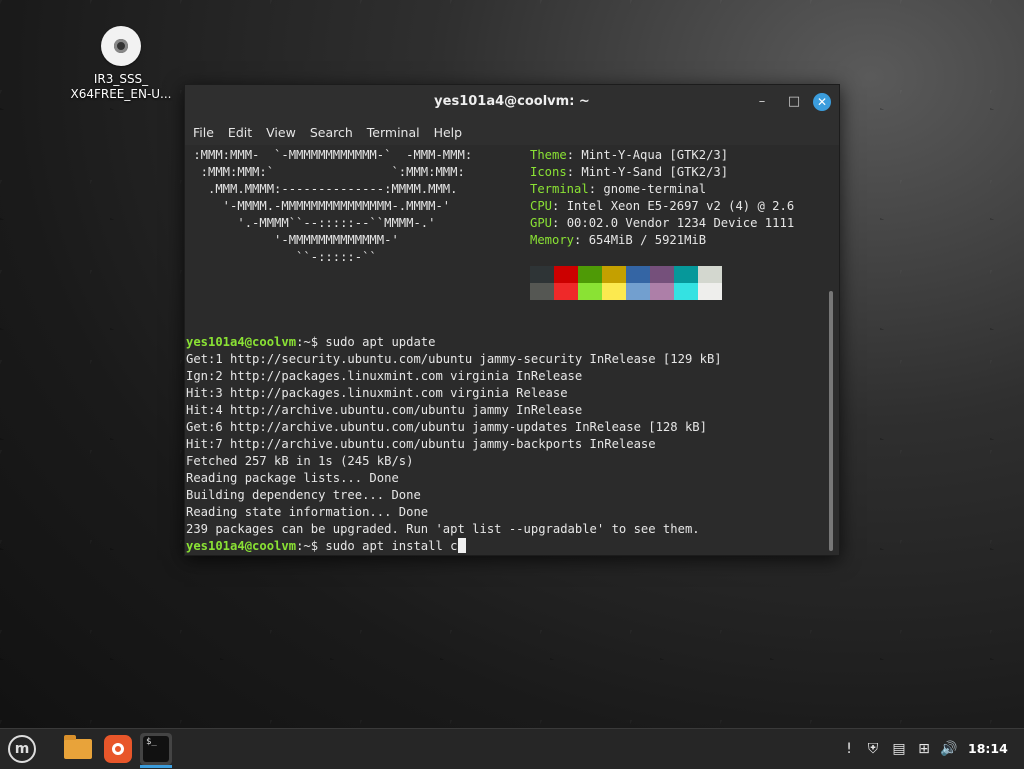 Image resolution: width=1024 pixels, height=769 pixels. What do you see at coordinates (849, 749) in the screenshot?
I see `update-manager-icon: !` at bounding box center [849, 749].